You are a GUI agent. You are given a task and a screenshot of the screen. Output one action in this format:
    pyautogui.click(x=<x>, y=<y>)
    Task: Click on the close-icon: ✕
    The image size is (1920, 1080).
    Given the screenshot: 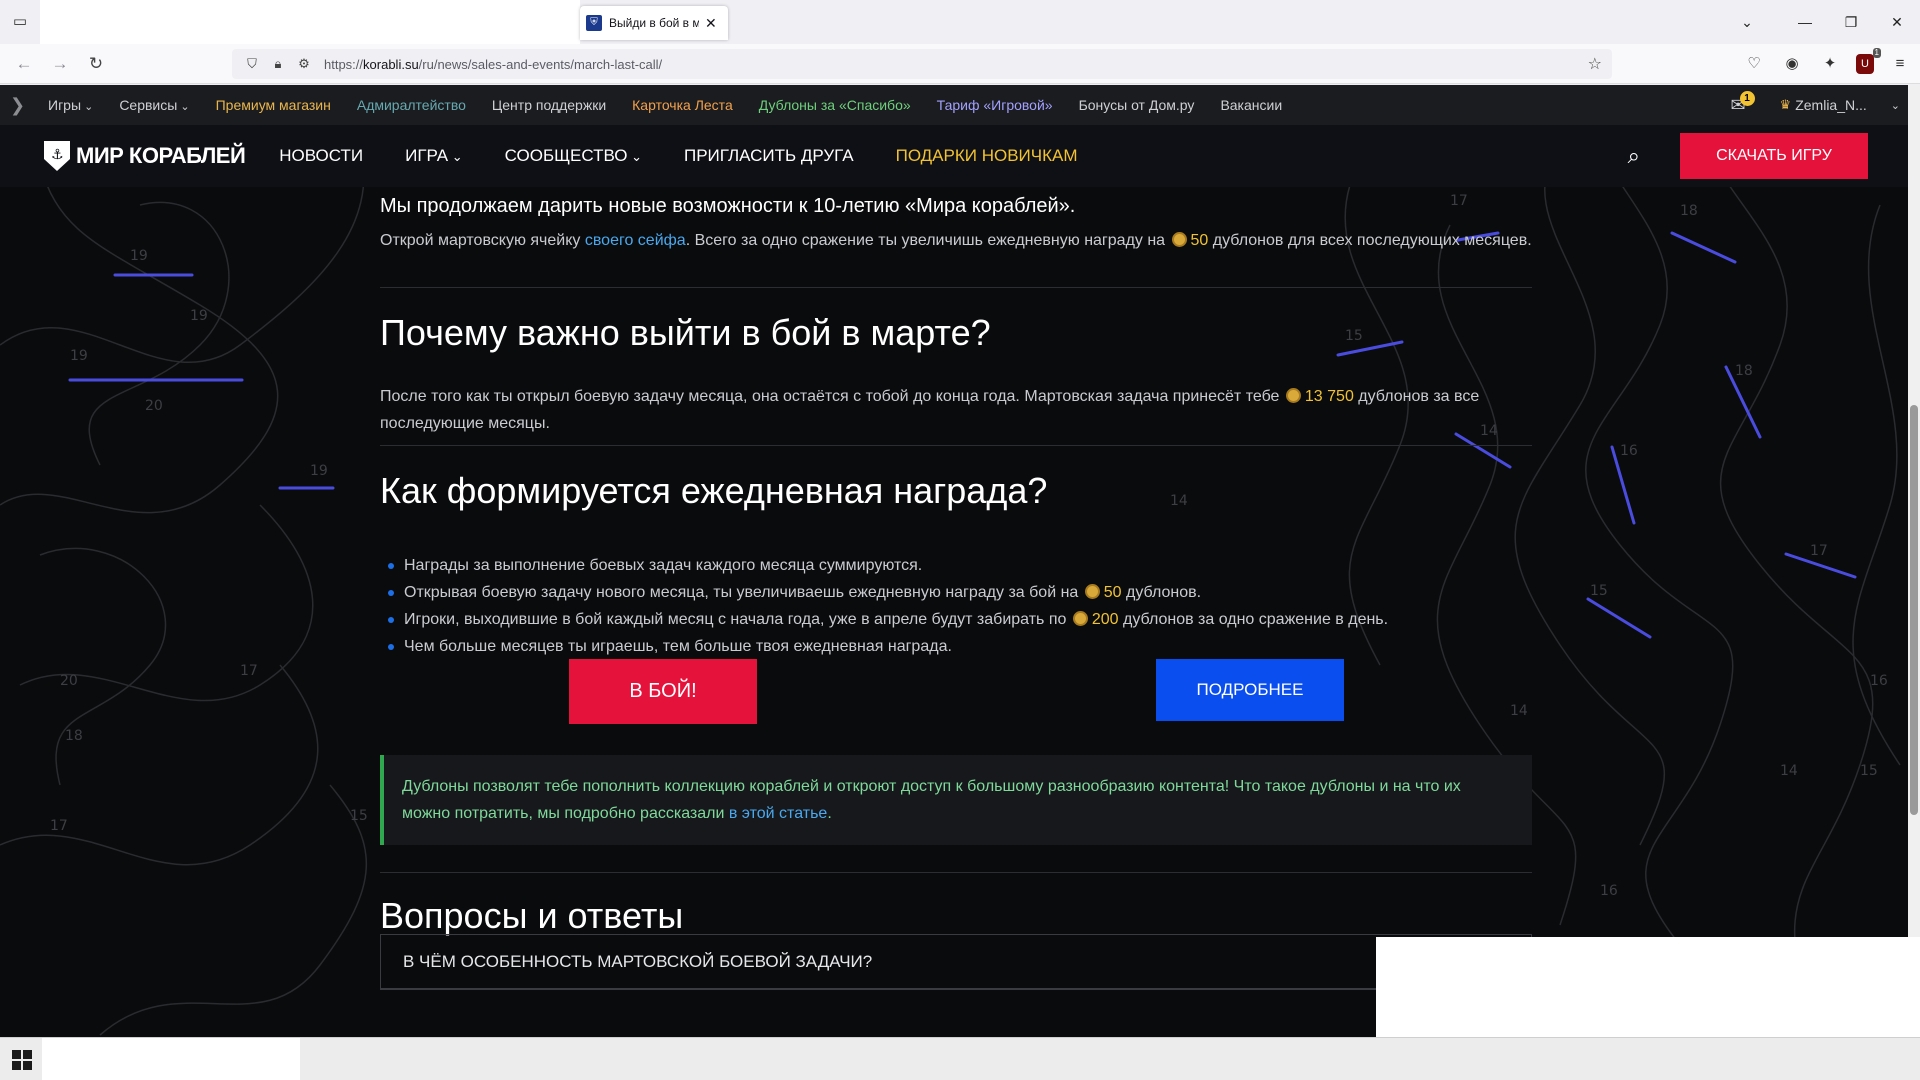 What is the action you would take?
    pyautogui.click(x=1897, y=22)
    